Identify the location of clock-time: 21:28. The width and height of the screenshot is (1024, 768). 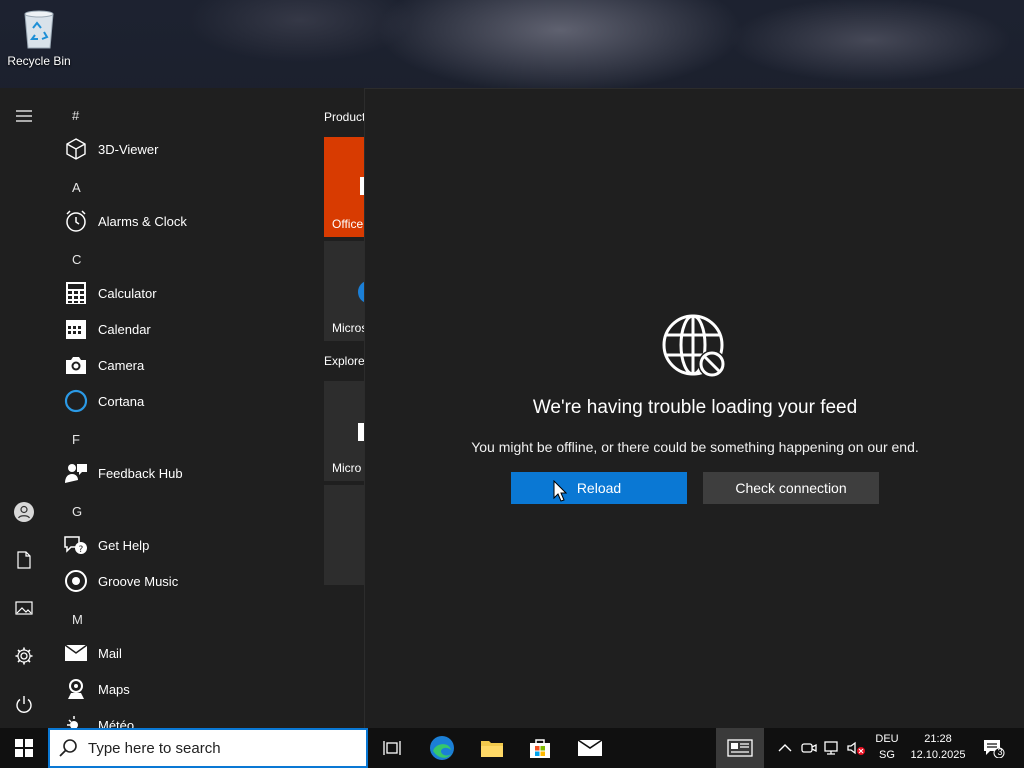
(938, 739).